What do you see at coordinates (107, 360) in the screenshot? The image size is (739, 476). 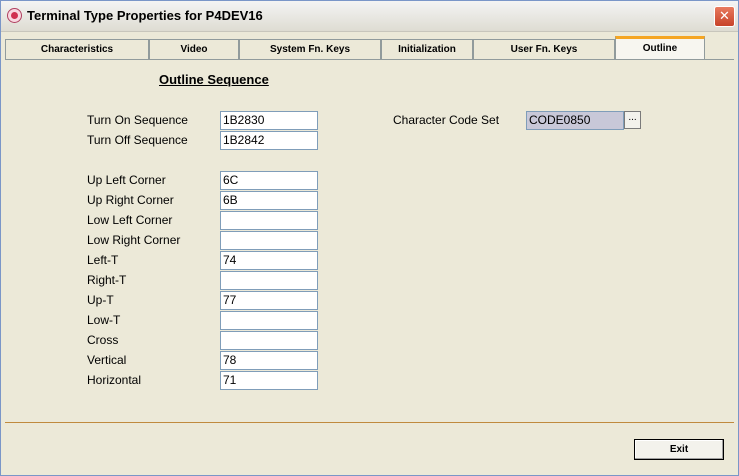 I see `vertical-label: Vertical` at bounding box center [107, 360].